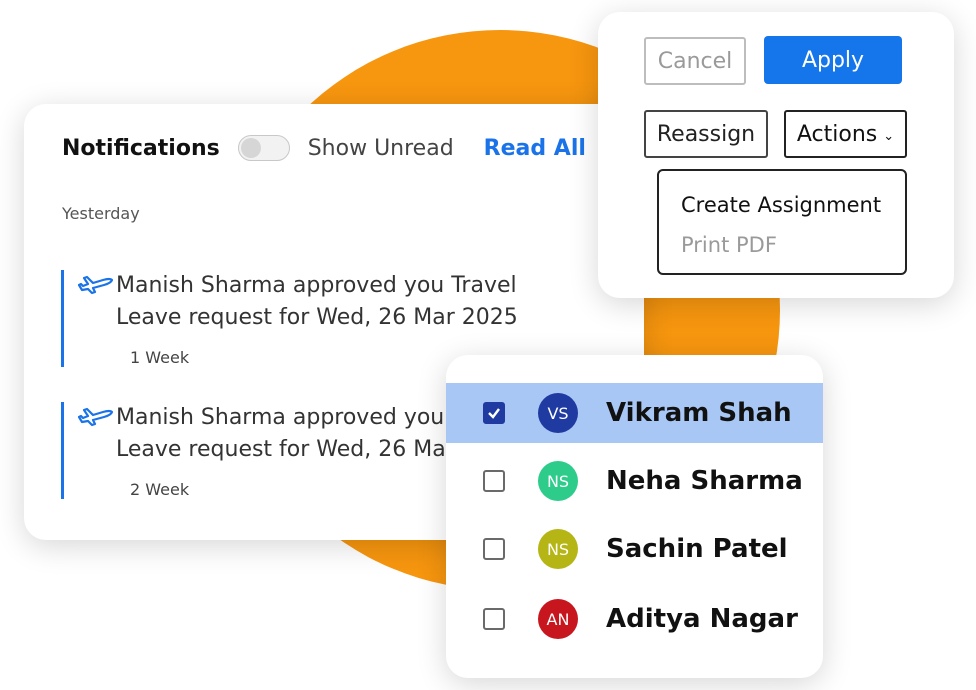 The image size is (976, 690). What do you see at coordinates (706, 134) in the screenshot?
I see `reassign-button: Reassign` at bounding box center [706, 134].